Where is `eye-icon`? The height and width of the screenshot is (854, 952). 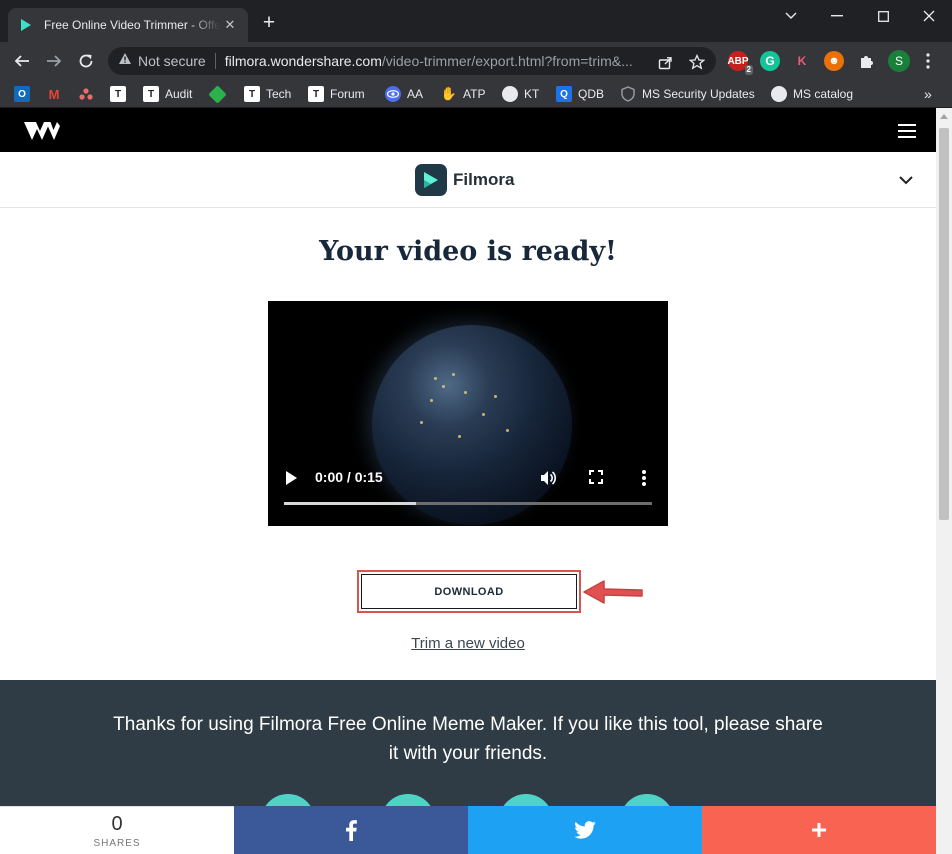 eye-icon is located at coordinates (393, 94).